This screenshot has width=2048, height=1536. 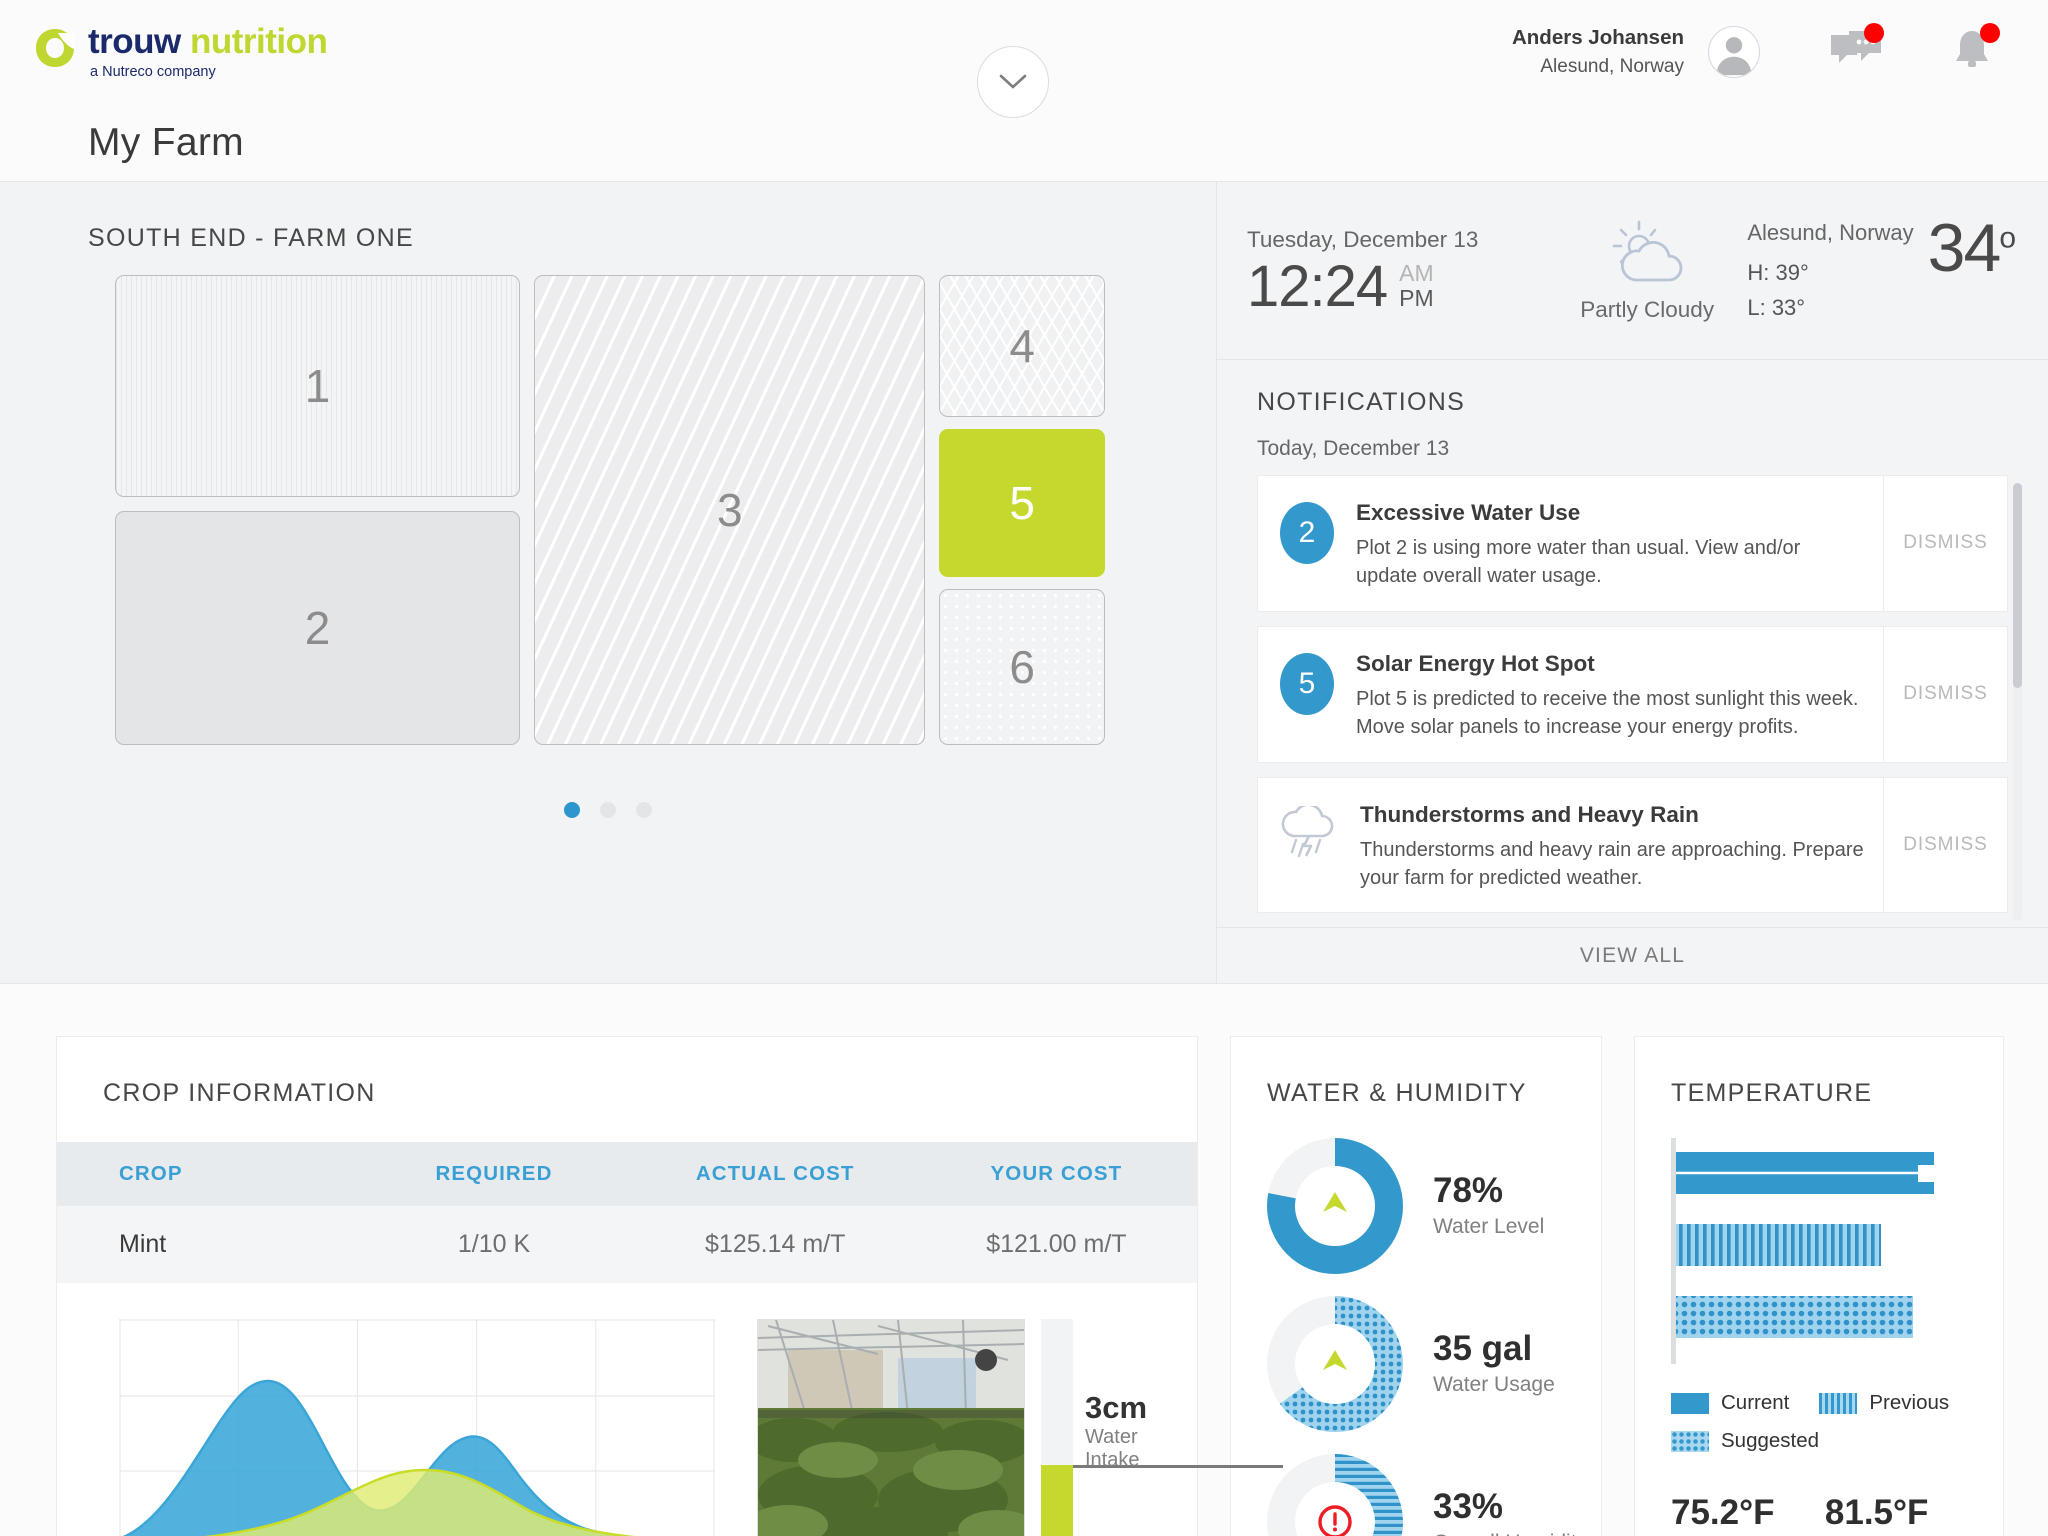 I want to click on plot-label: 1, so click(x=317, y=386).